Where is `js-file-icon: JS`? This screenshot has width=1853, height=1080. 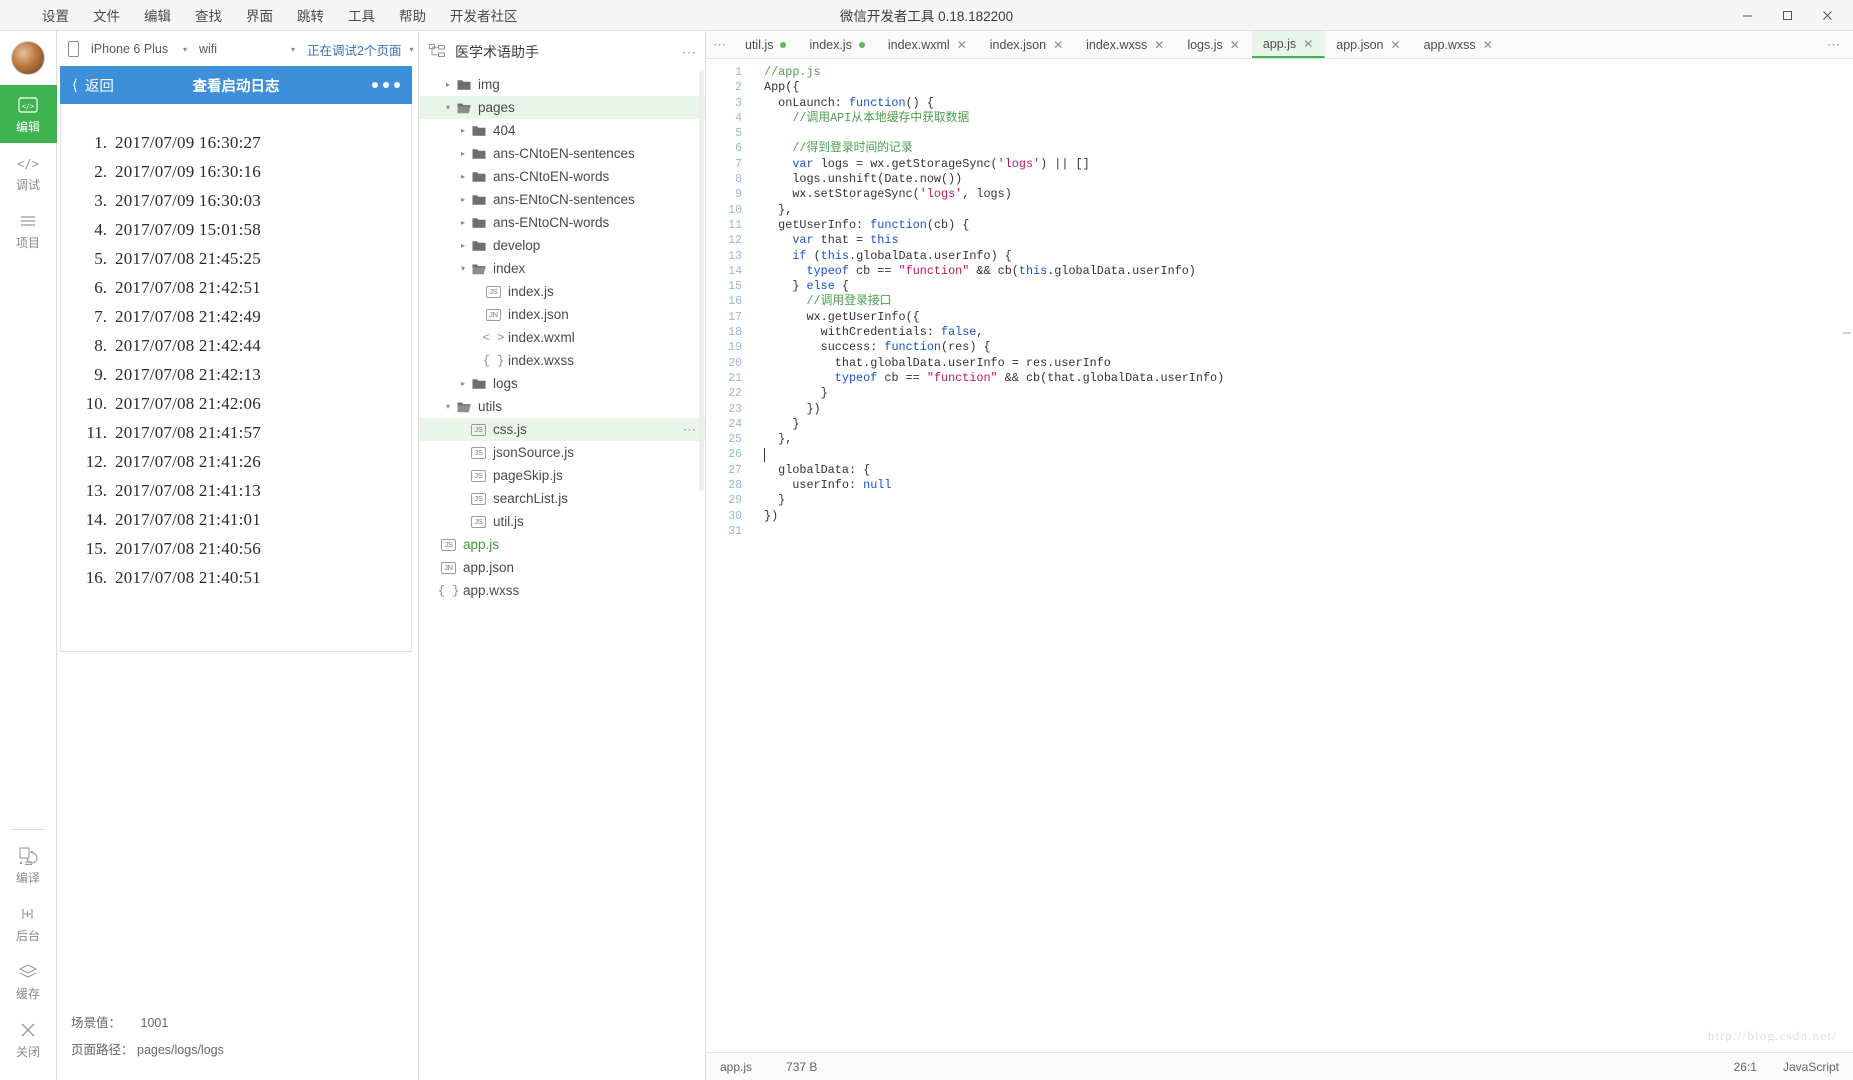
js-file-icon: JS is located at coordinates (448, 544).